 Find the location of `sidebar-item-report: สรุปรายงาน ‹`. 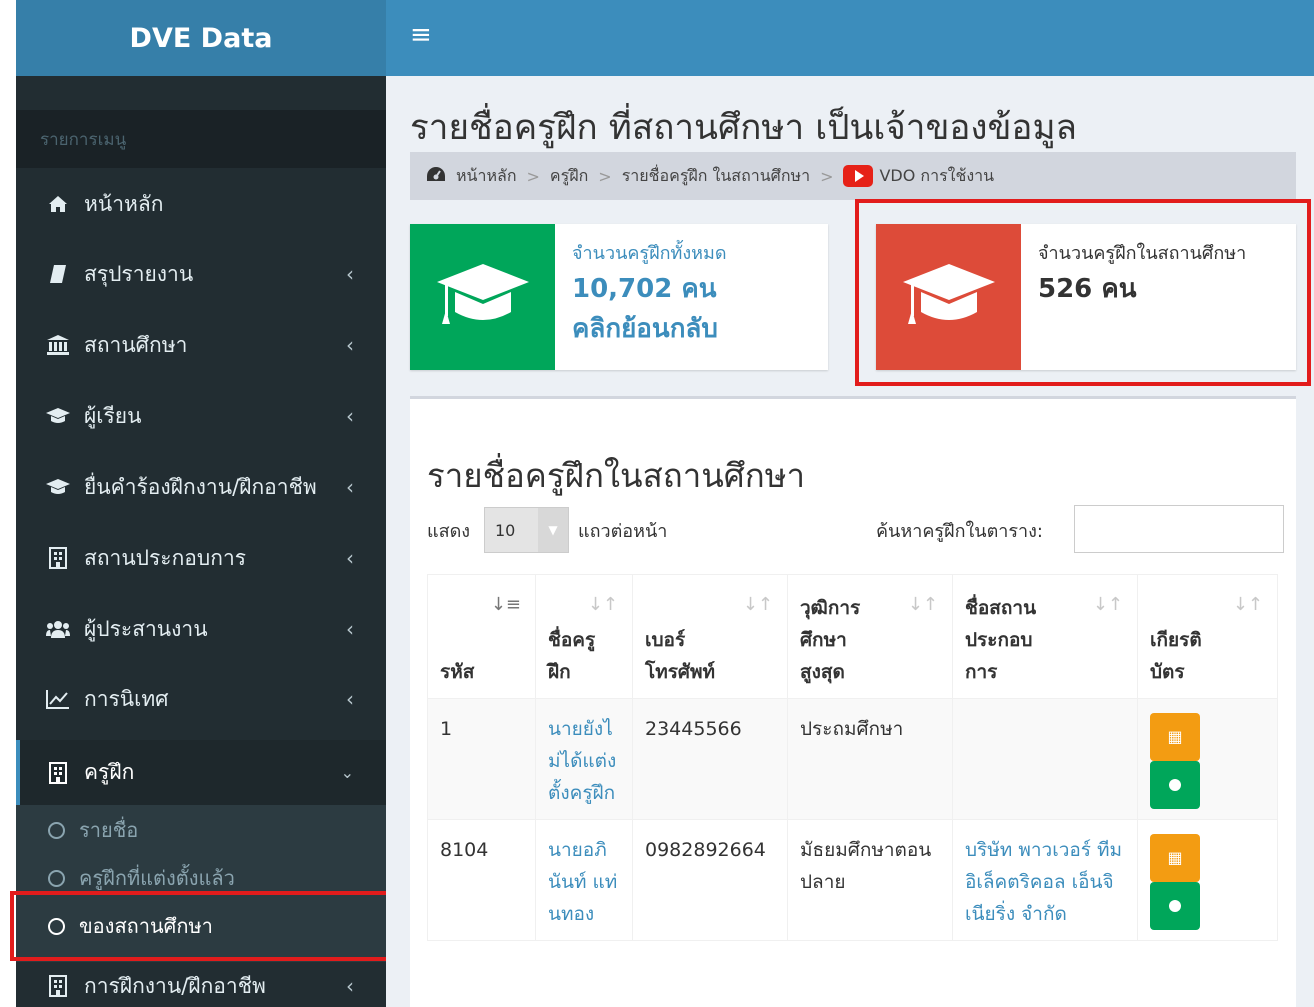

sidebar-item-report: สรุปรายงาน ‹ is located at coordinates (201, 274).